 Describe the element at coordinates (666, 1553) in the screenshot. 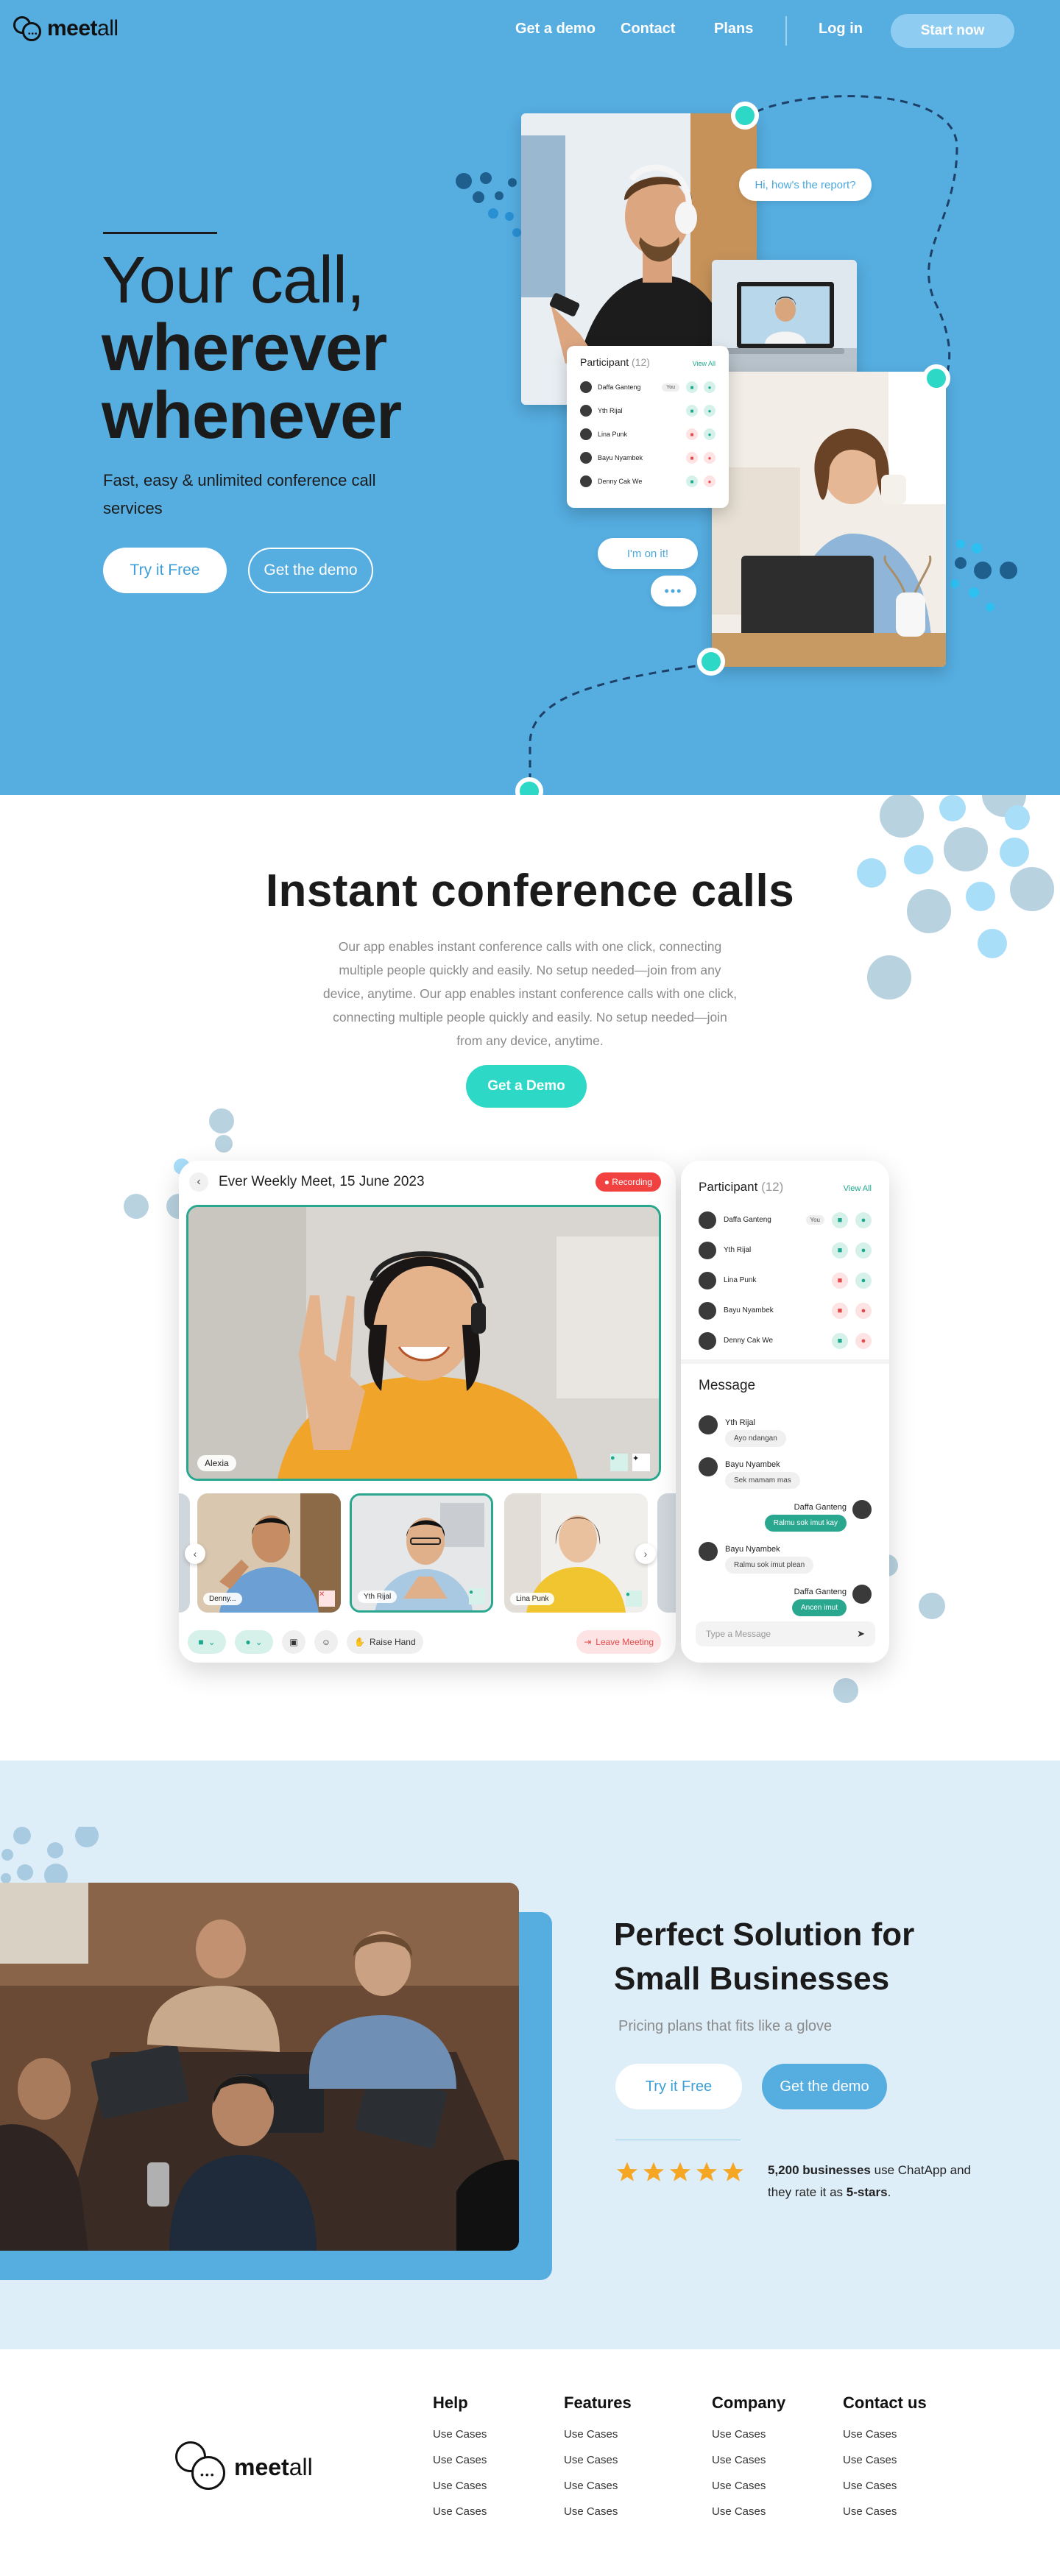

I see `participant-thumb-partial` at that location.